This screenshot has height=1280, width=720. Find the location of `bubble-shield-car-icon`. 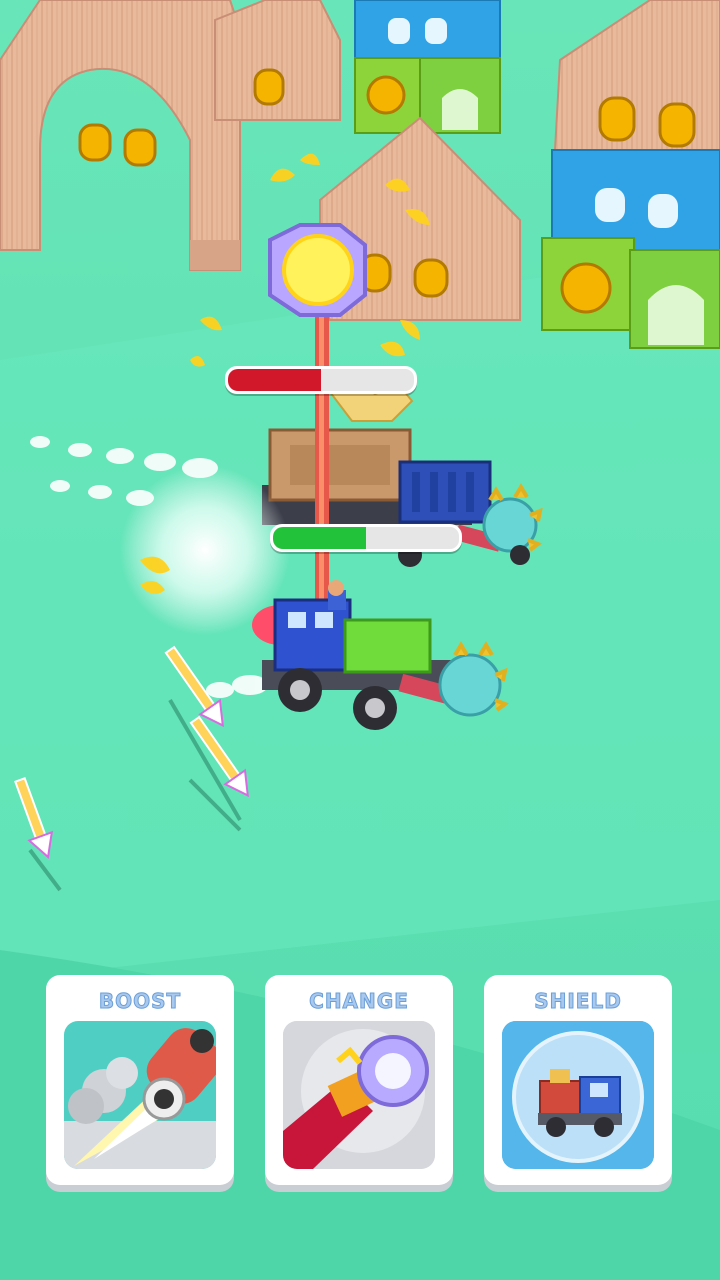

bubble-shield-car-icon is located at coordinates (578, 1095).